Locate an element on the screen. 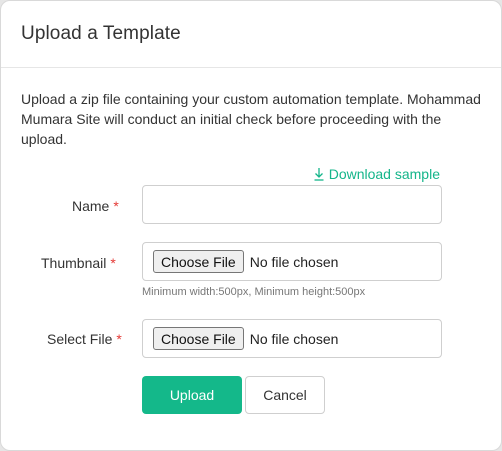  cancel-button: Cancel is located at coordinates (285, 395).